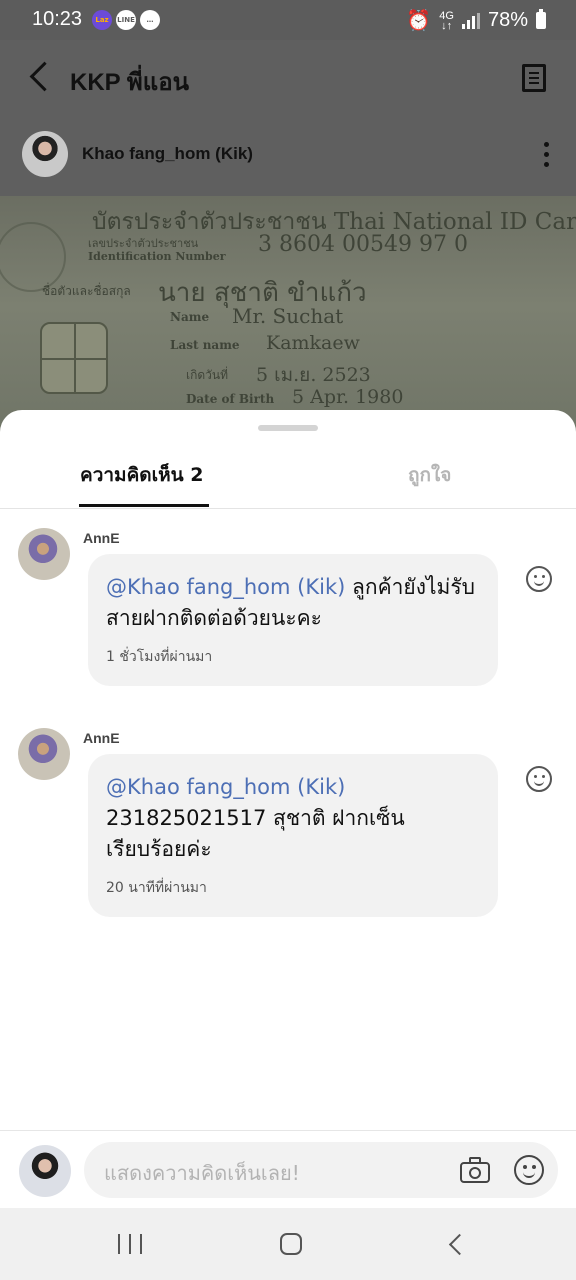 This screenshot has height=1280, width=576. I want to click on line-icon: LINE, so click(126, 20).